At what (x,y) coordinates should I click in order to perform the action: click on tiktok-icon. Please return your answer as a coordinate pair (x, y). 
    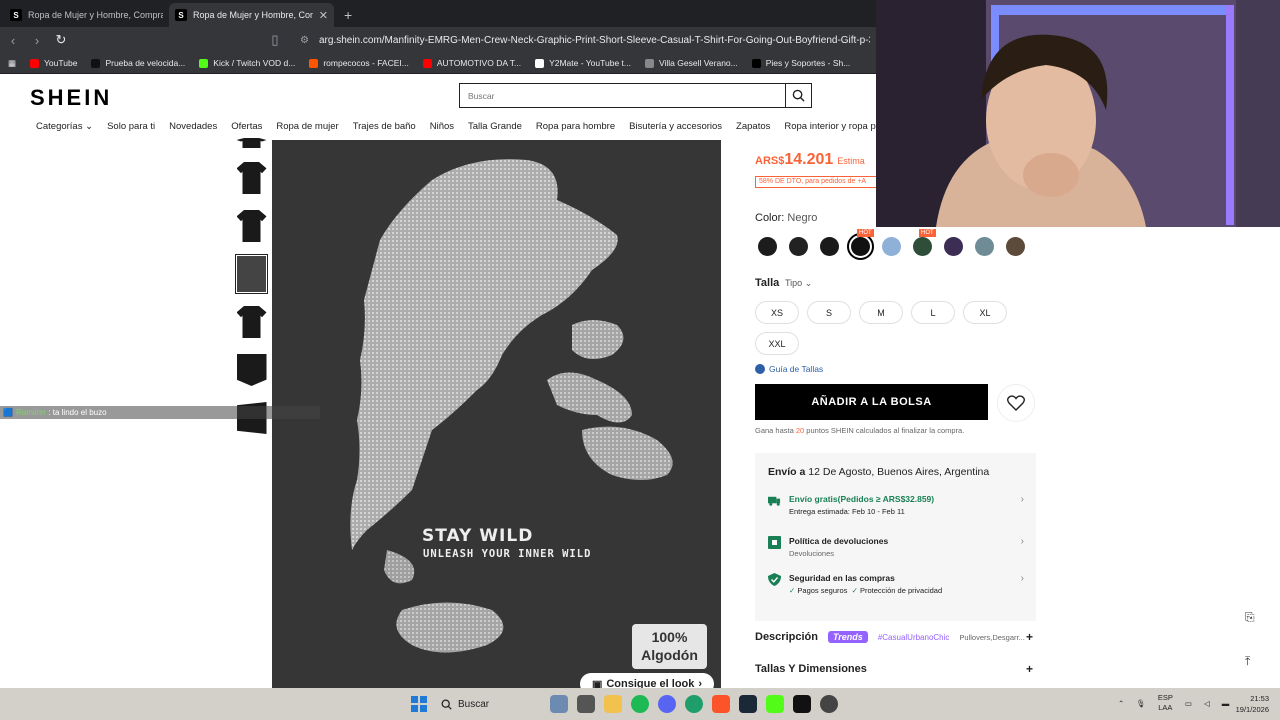
    Looking at the image, I should click on (802, 704).